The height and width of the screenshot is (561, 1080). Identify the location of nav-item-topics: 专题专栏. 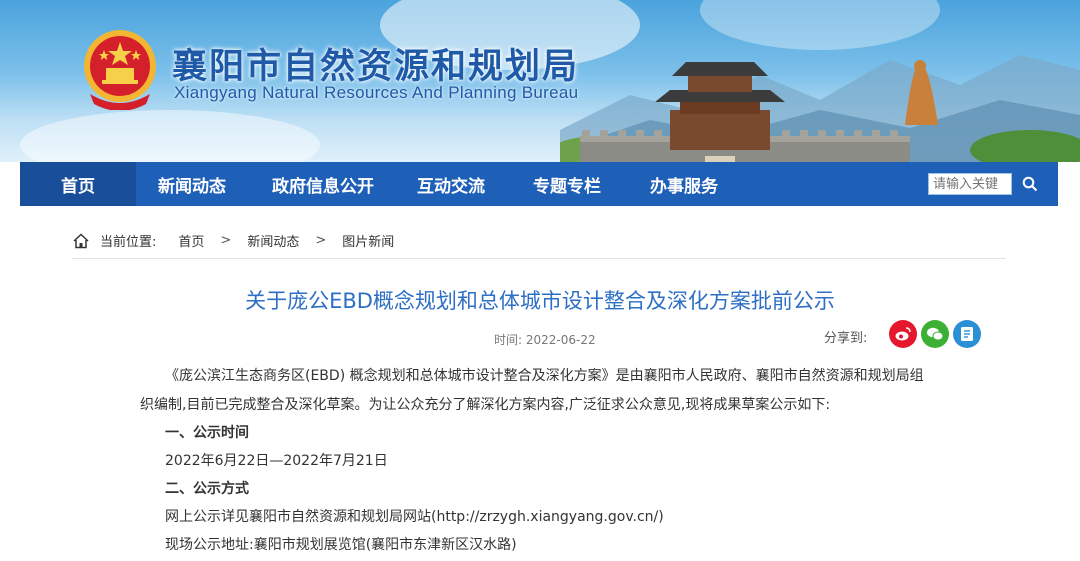
(567, 184).